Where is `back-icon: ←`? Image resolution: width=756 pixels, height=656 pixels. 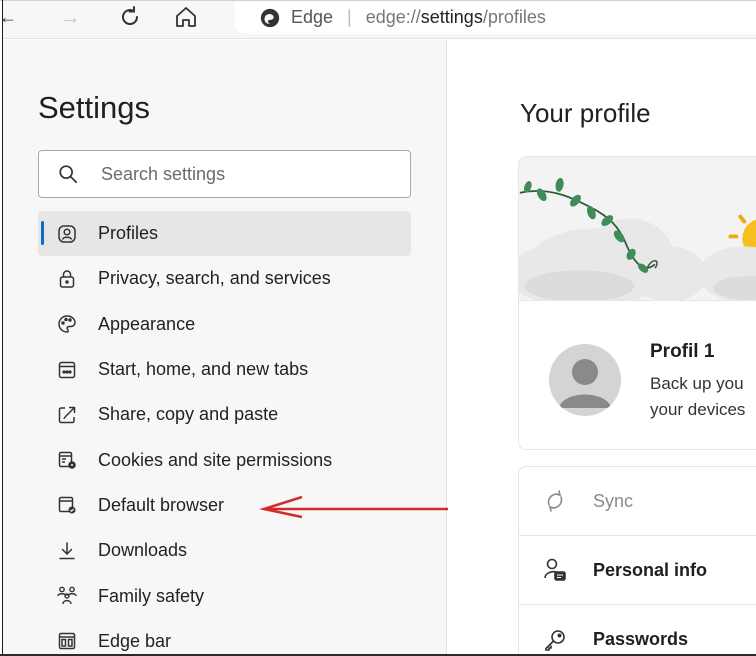 back-icon: ← is located at coordinates (8, 17).